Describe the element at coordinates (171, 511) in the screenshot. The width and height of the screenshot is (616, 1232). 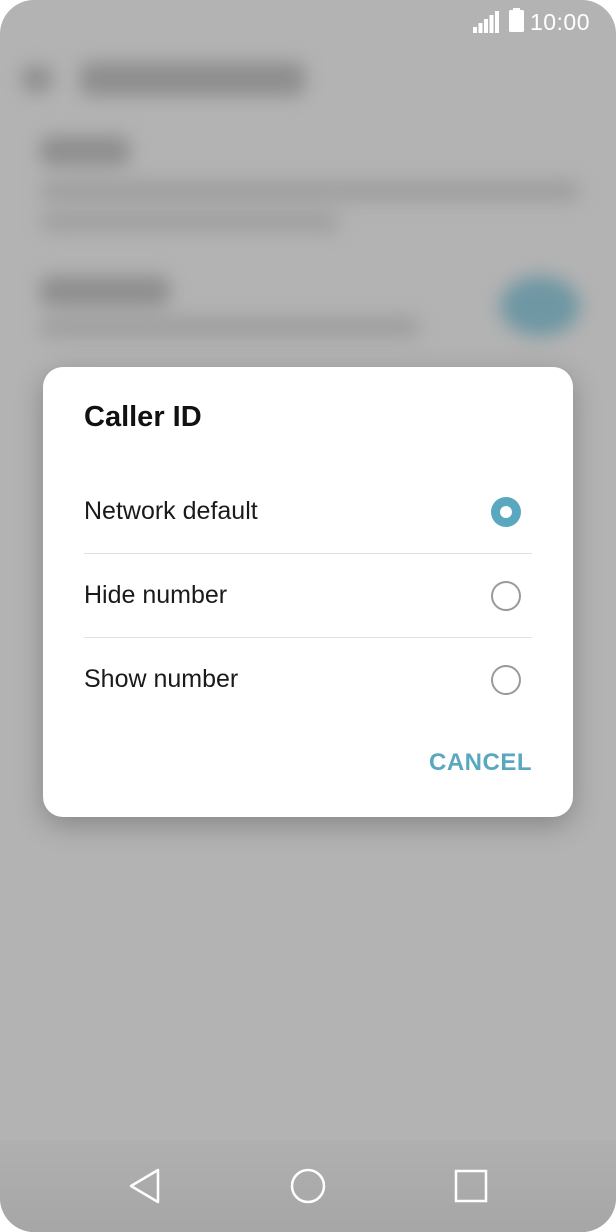
I see `option-label: Network default` at that location.